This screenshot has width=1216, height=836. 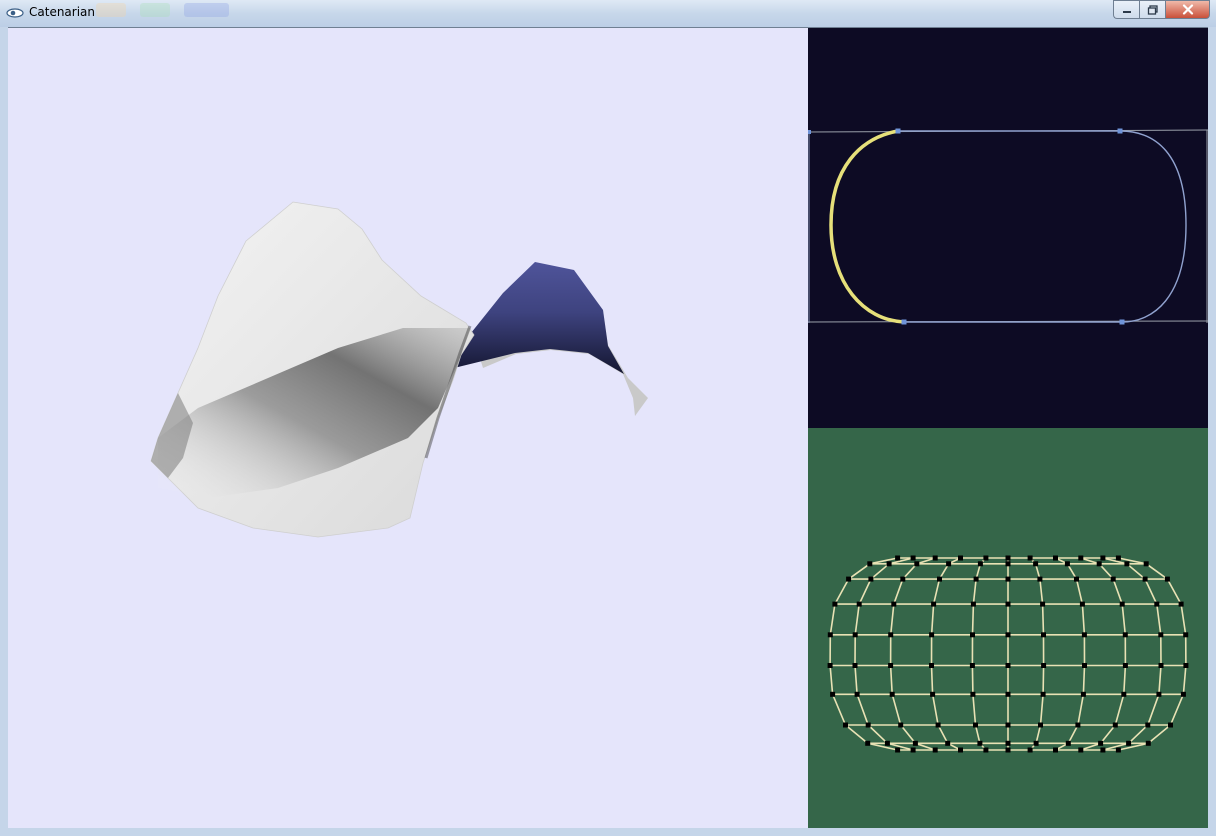 What do you see at coordinates (608, 13) in the screenshot?
I see `title-bar: Catenarian` at bounding box center [608, 13].